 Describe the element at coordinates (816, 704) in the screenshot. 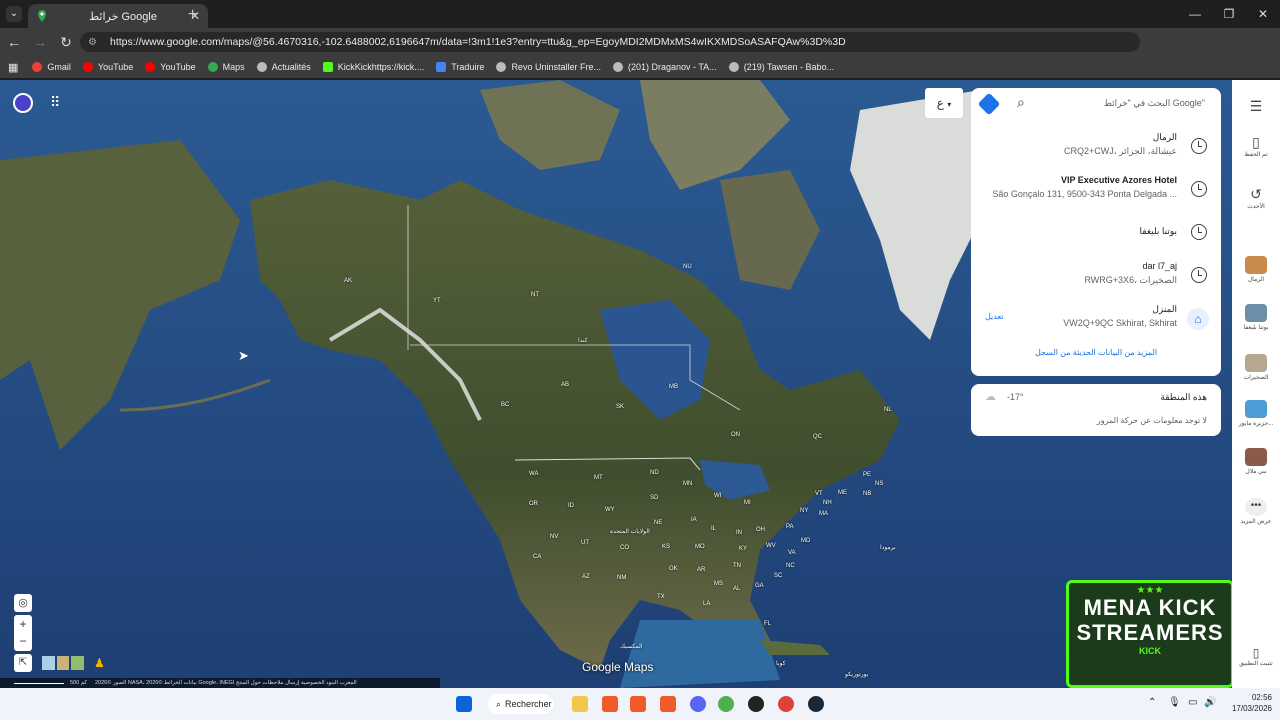

I see `steam-icon` at that location.